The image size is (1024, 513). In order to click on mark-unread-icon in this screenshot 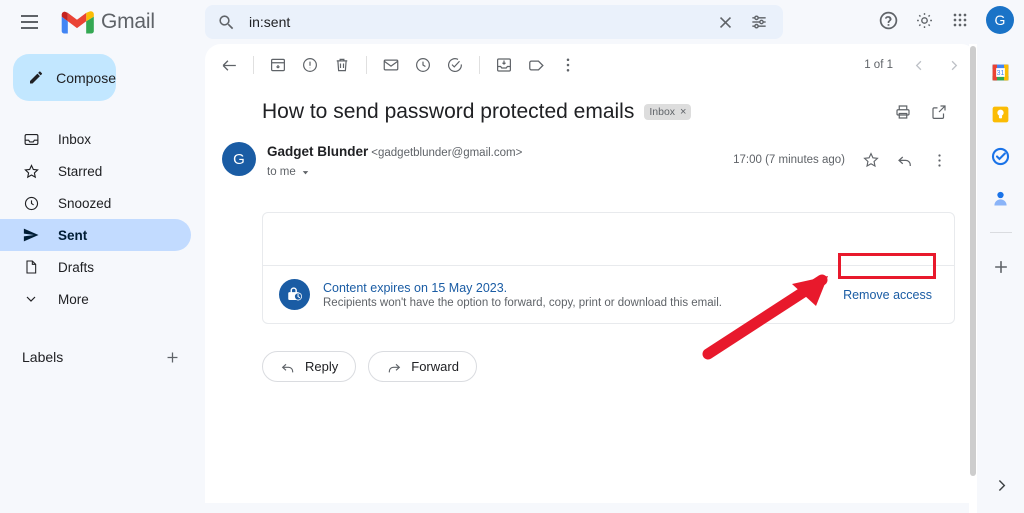, I will do `click(391, 65)`.